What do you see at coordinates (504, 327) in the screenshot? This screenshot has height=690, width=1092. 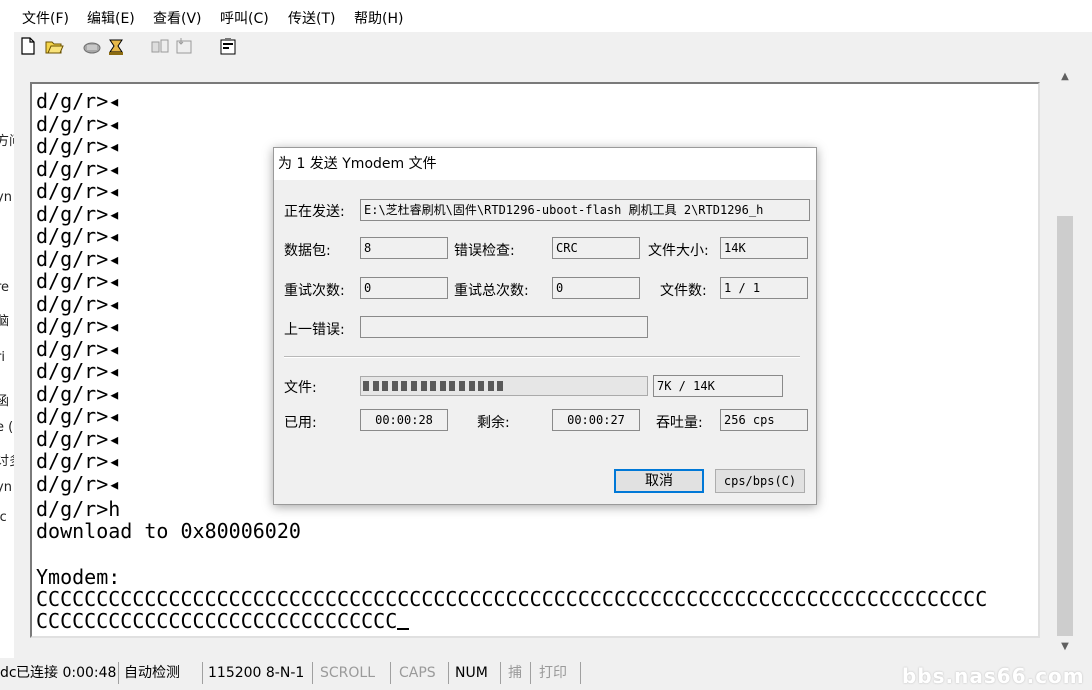 I see `last-error-field` at bounding box center [504, 327].